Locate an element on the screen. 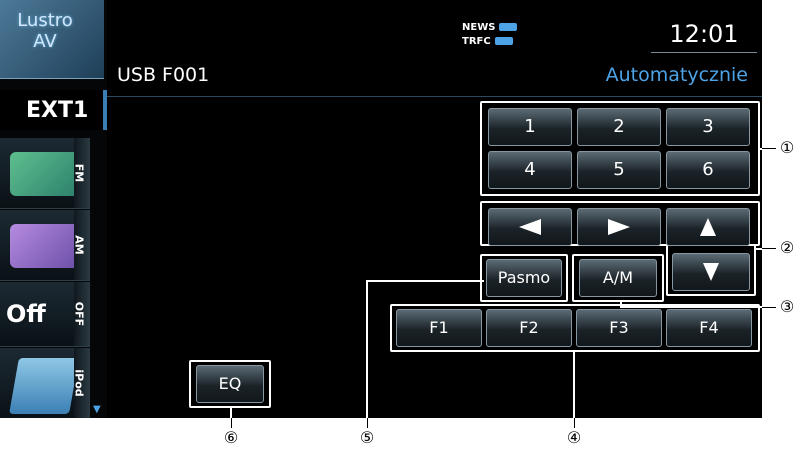 This screenshot has height=450, width=802. header-divider is located at coordinates (434, 96).